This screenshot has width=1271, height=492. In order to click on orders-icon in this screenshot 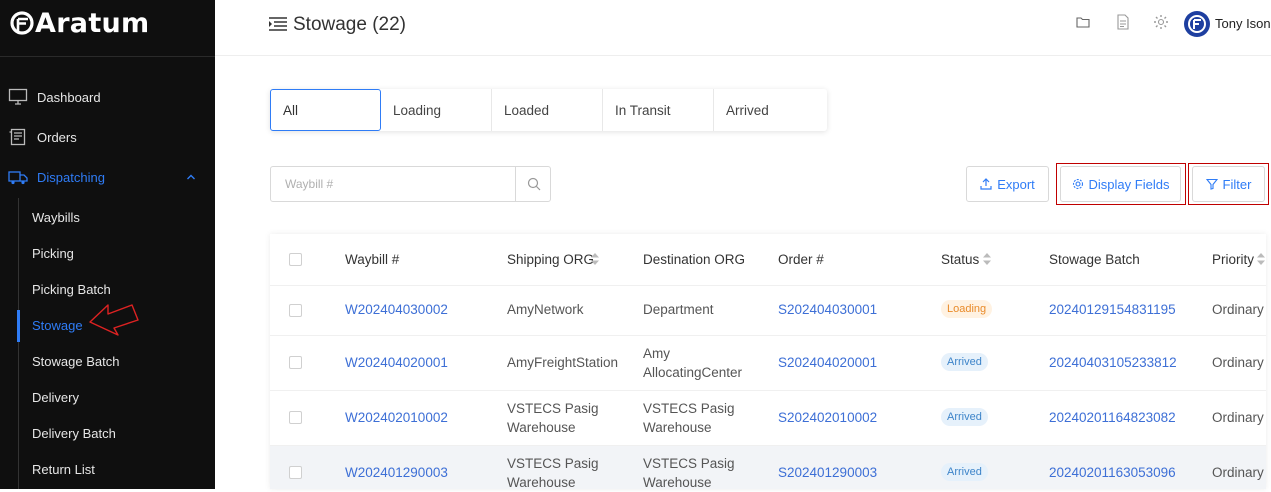, I will do `click(17, 137)`.